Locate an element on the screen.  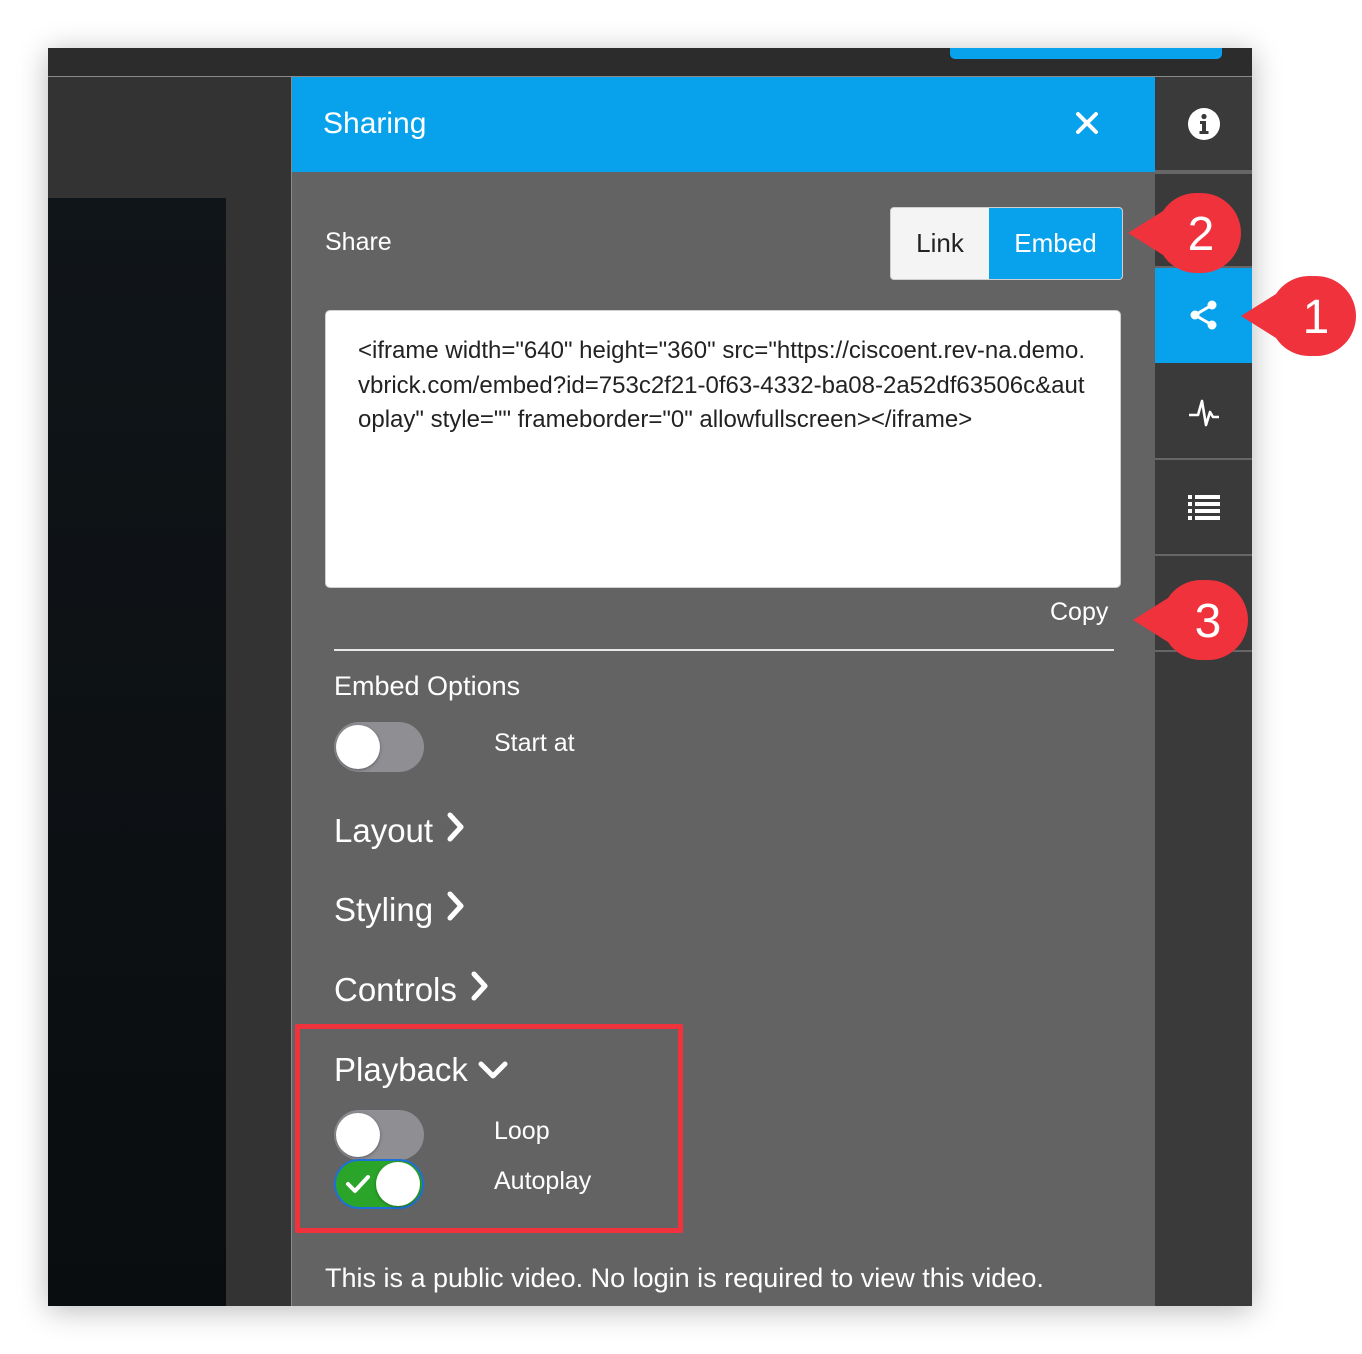
video-player is located at coordinates (137, 752).